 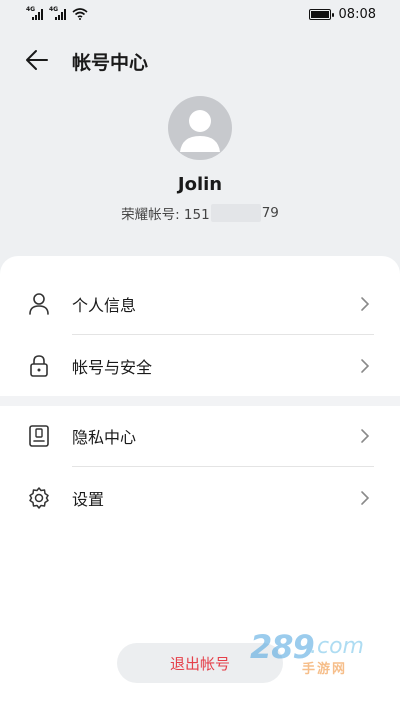 I want to click on menu-item-label: 帐号与安全, so click(x=112, y=367).